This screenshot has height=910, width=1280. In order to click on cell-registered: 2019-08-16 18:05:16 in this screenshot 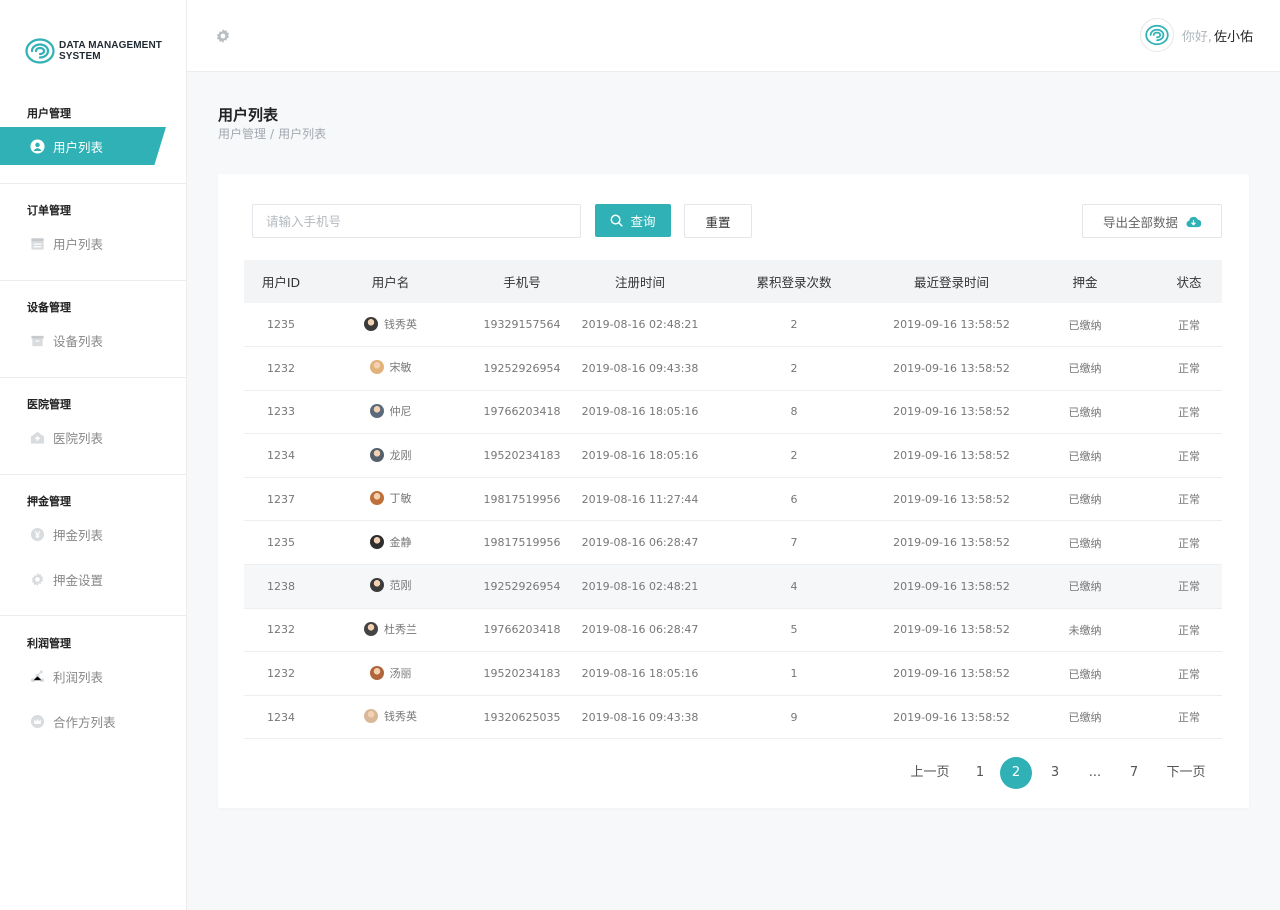, I will do `click(640, 673)`.